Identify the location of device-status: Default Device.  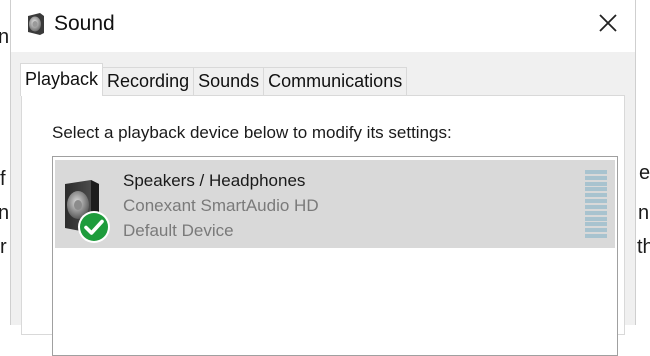
(178, 230).